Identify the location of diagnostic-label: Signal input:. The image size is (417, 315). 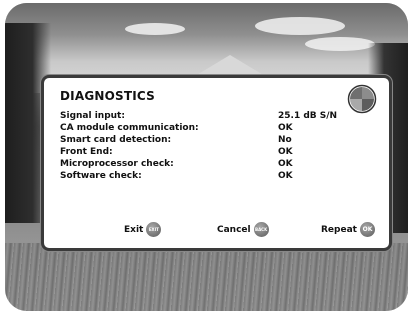
(92, 116).